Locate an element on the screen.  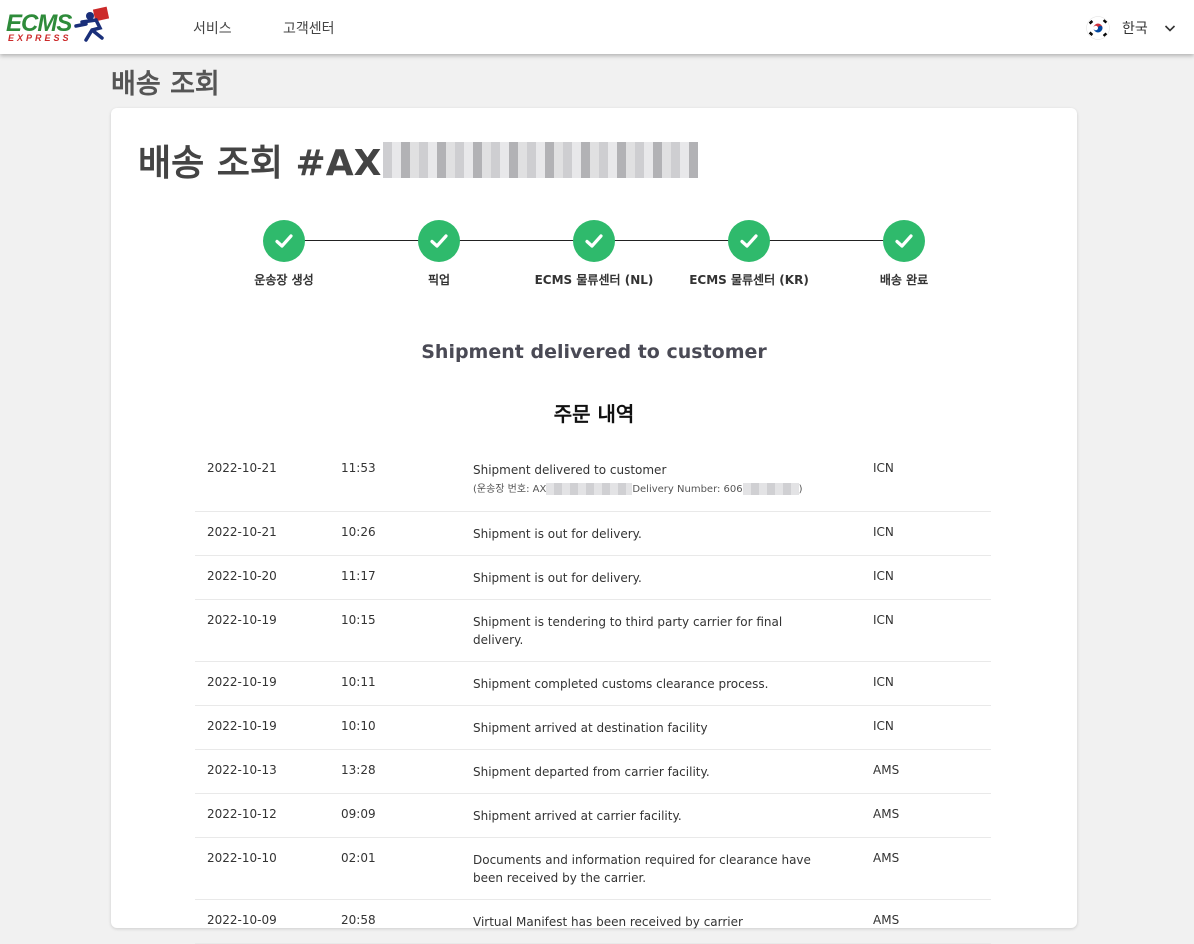
language-label: 한국 is located at coordinates (1135, 29).